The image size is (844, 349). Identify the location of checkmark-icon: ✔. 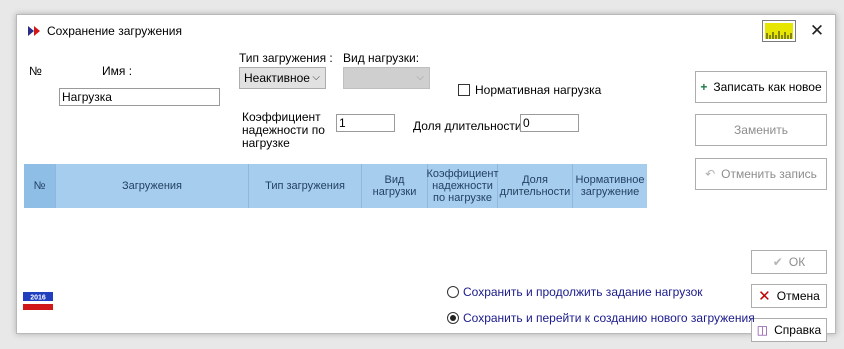
(777, 262).